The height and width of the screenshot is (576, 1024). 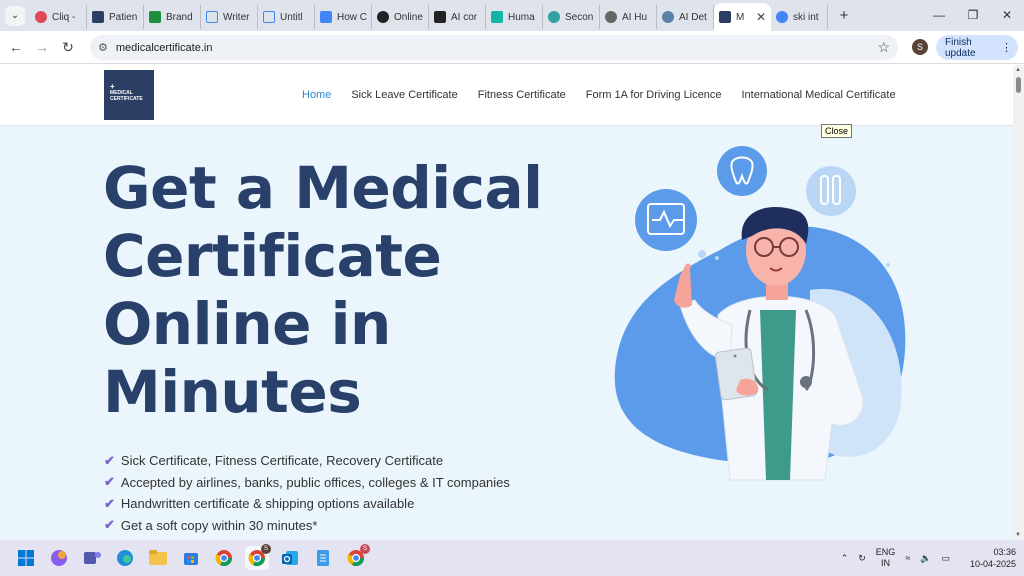 What do you see at coordinates (64, 17) in the screenshot?
I see `tab-label: Cliq -` at bounding box center [64, 17].